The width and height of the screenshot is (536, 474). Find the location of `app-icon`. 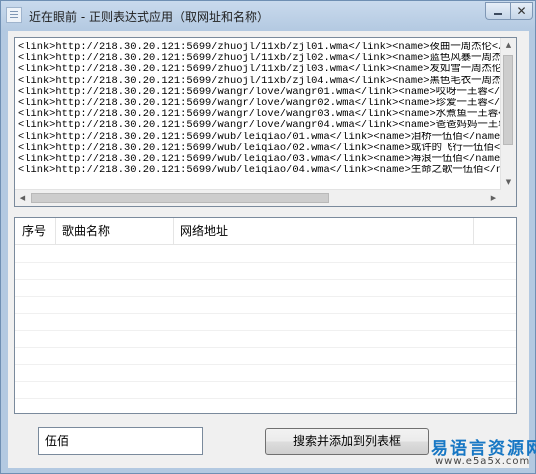

app-icon is located at coordinates (14, 15).